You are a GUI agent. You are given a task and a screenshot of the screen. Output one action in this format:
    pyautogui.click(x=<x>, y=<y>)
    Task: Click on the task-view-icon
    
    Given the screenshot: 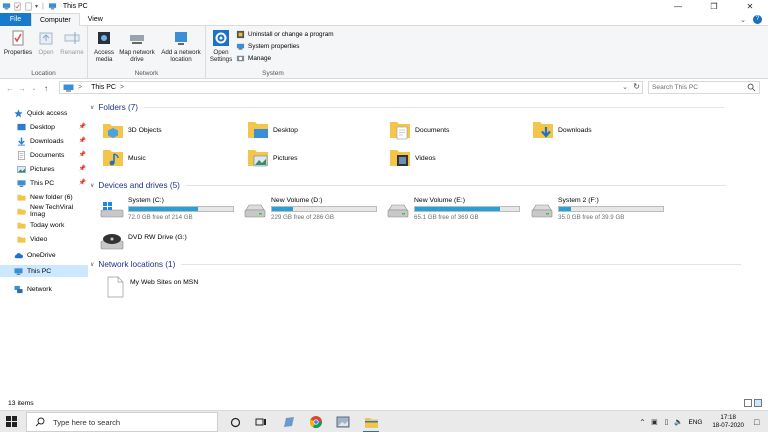 What is the action you would take?
    pyautogui.click(x=261, y=422)
    